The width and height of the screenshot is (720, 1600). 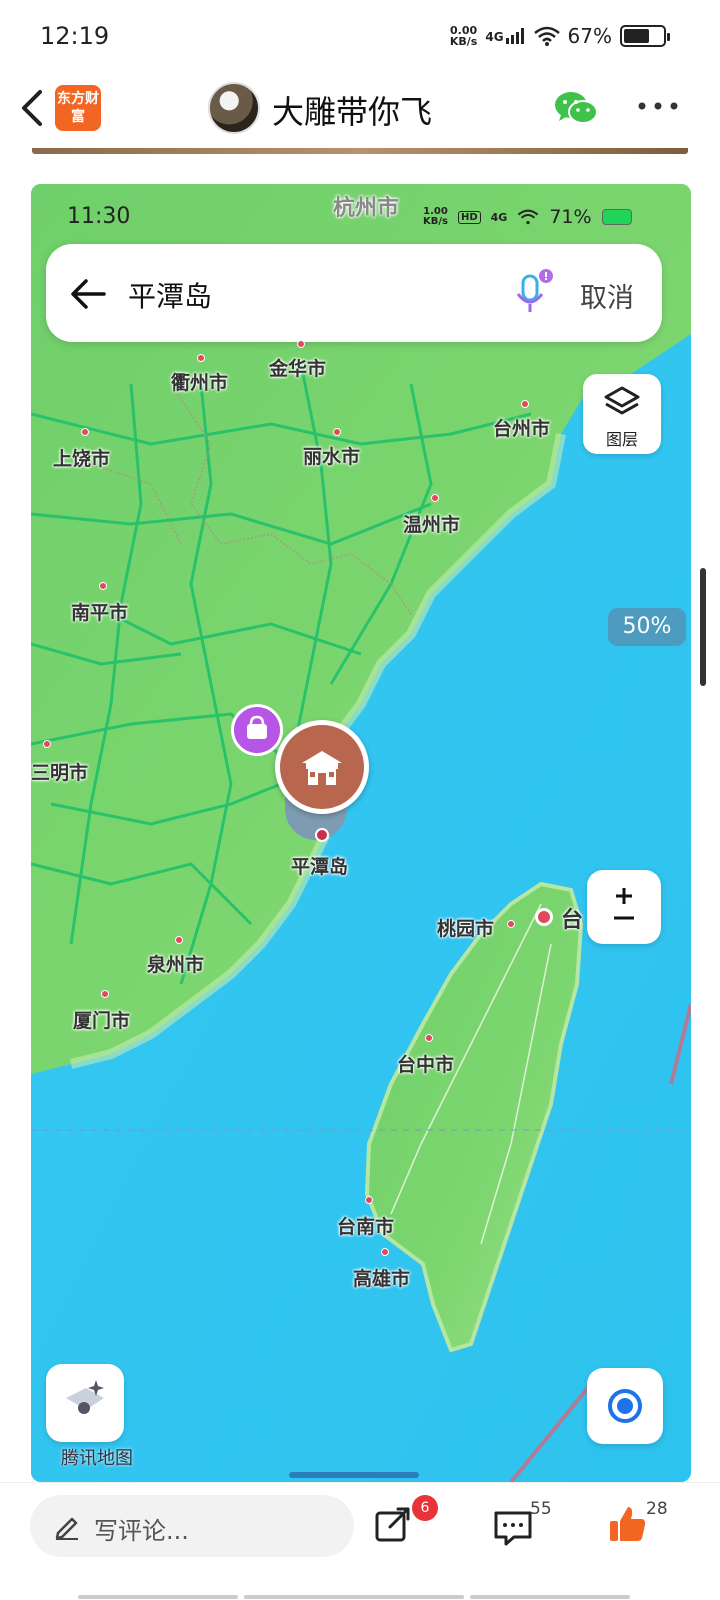 I want to click on scroll-progress-badge: 50%, so click(x=647, y=627).